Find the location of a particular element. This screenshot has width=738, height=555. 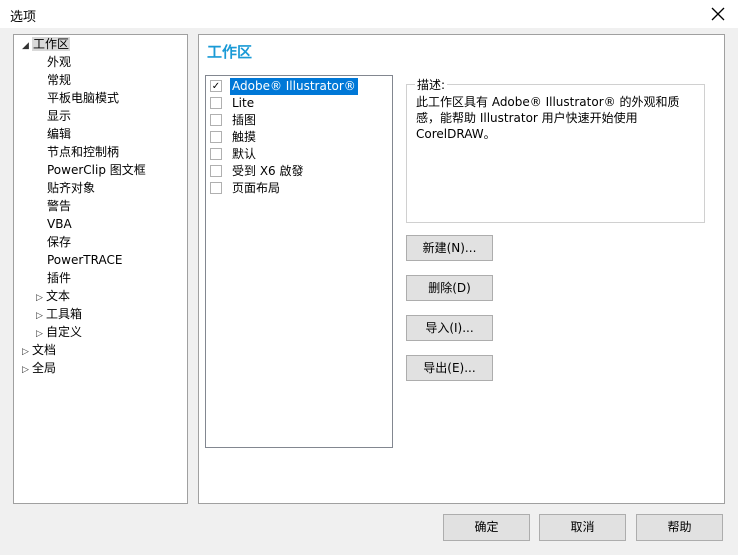

tree-item-global: ▷ 全局 is located at coordinates (39, 368).